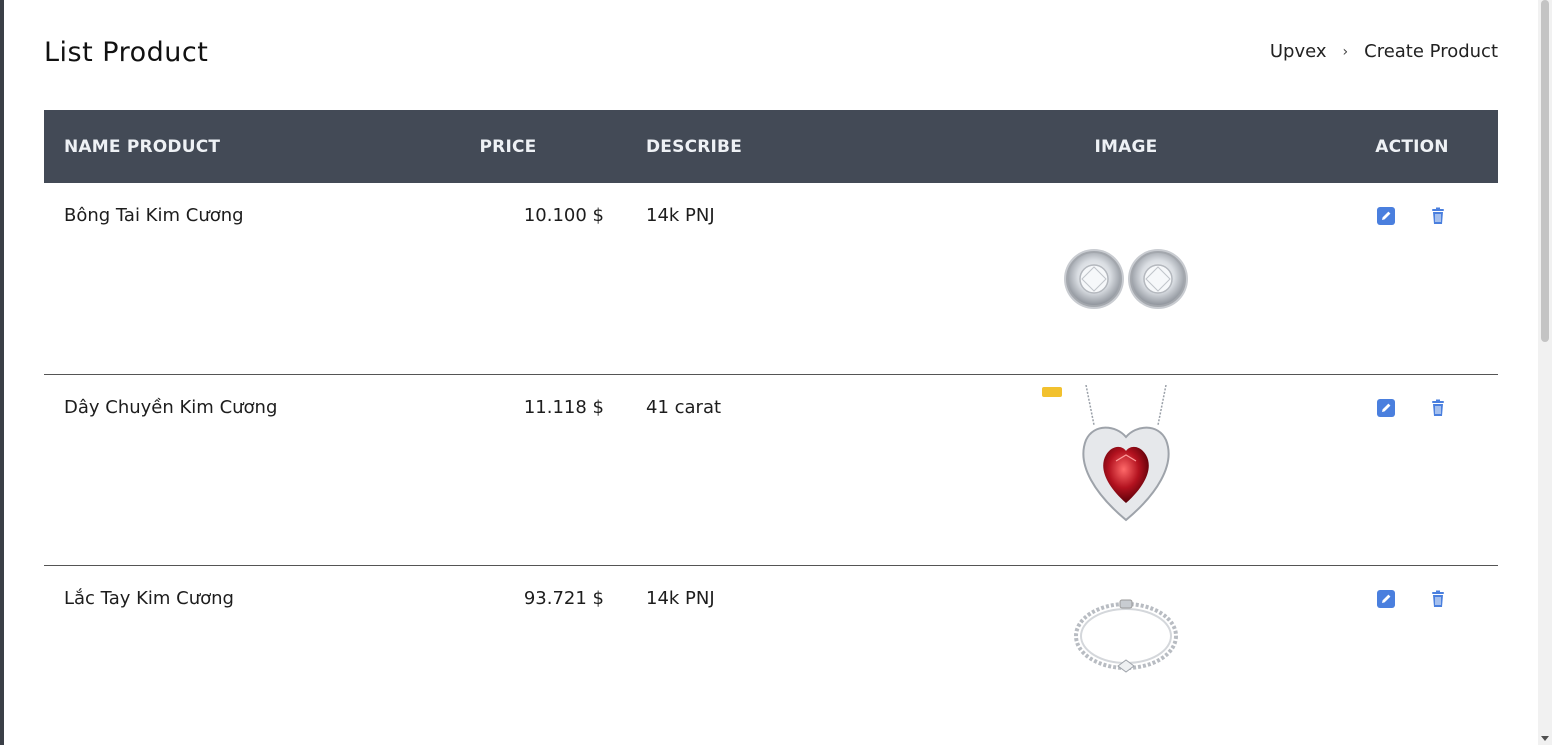 The width and height of the screenshot is (1552, 756). I want to click on breadcrumb: Upvex › Create Product, so click(1384, 51).